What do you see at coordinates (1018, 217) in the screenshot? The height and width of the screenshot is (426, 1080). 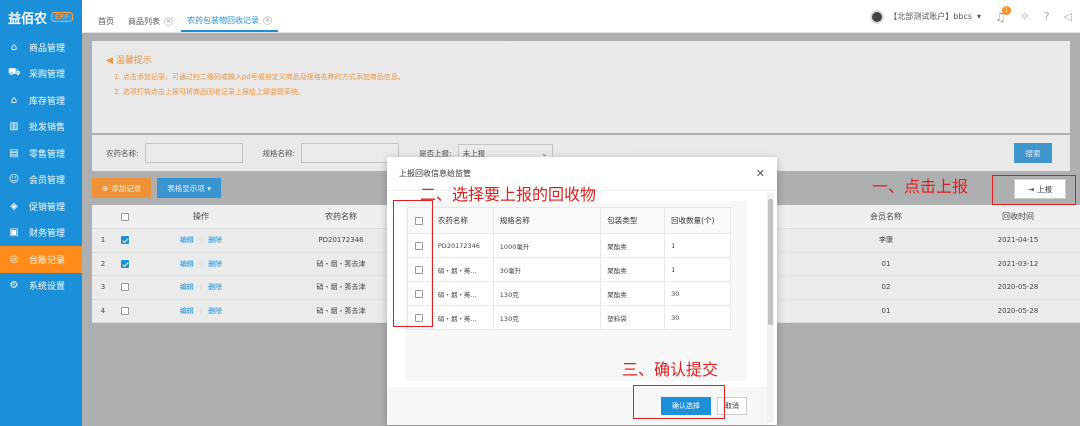 I see `header-date: 回收时间` at bounding box center [1018, 217].